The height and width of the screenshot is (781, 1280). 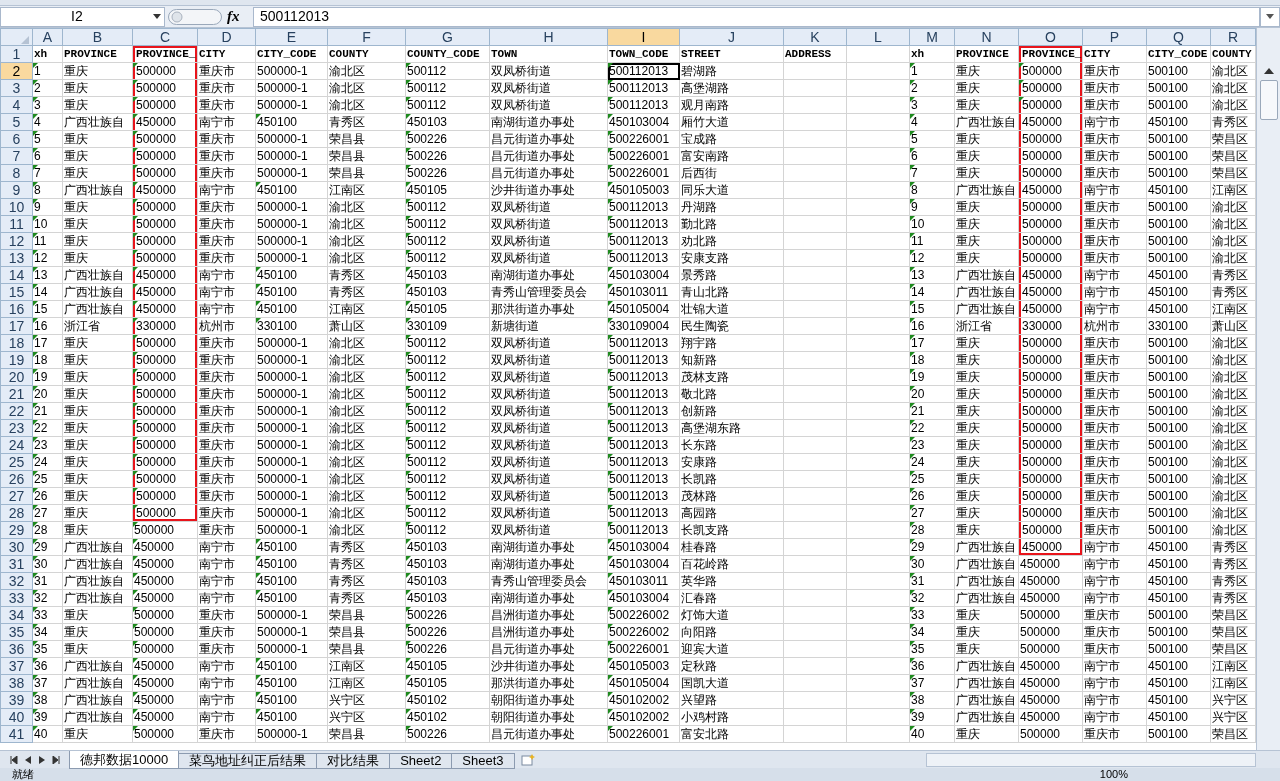 What do you see at coordinates (1268, 100) in the screenshot?
I see `scroll-thumb` at bounding box center [1268, 100].